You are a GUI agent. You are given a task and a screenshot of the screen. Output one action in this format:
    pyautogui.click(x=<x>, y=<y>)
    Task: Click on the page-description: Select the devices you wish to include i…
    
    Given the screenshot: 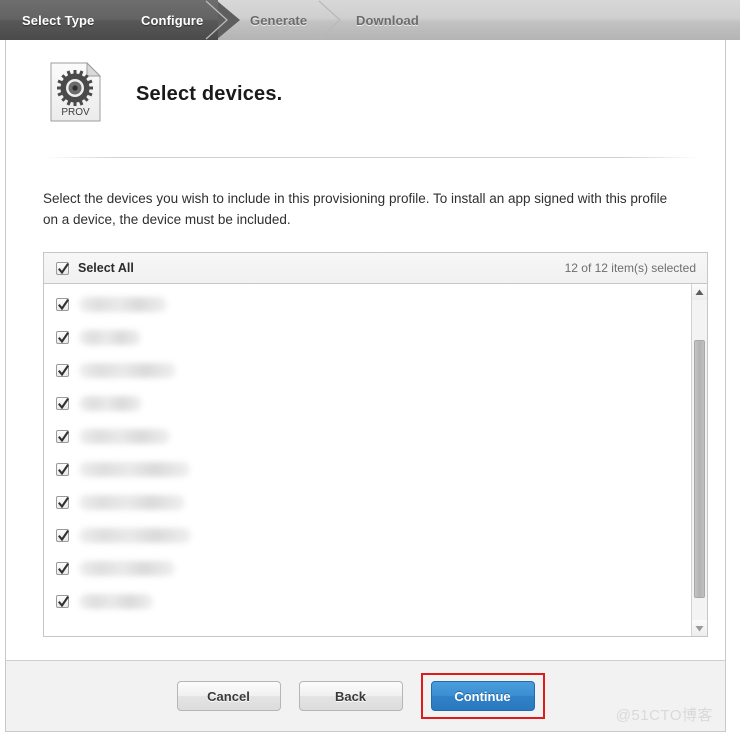 What is the action you would take?
    pyautogui.click(x=355, y=209)
    